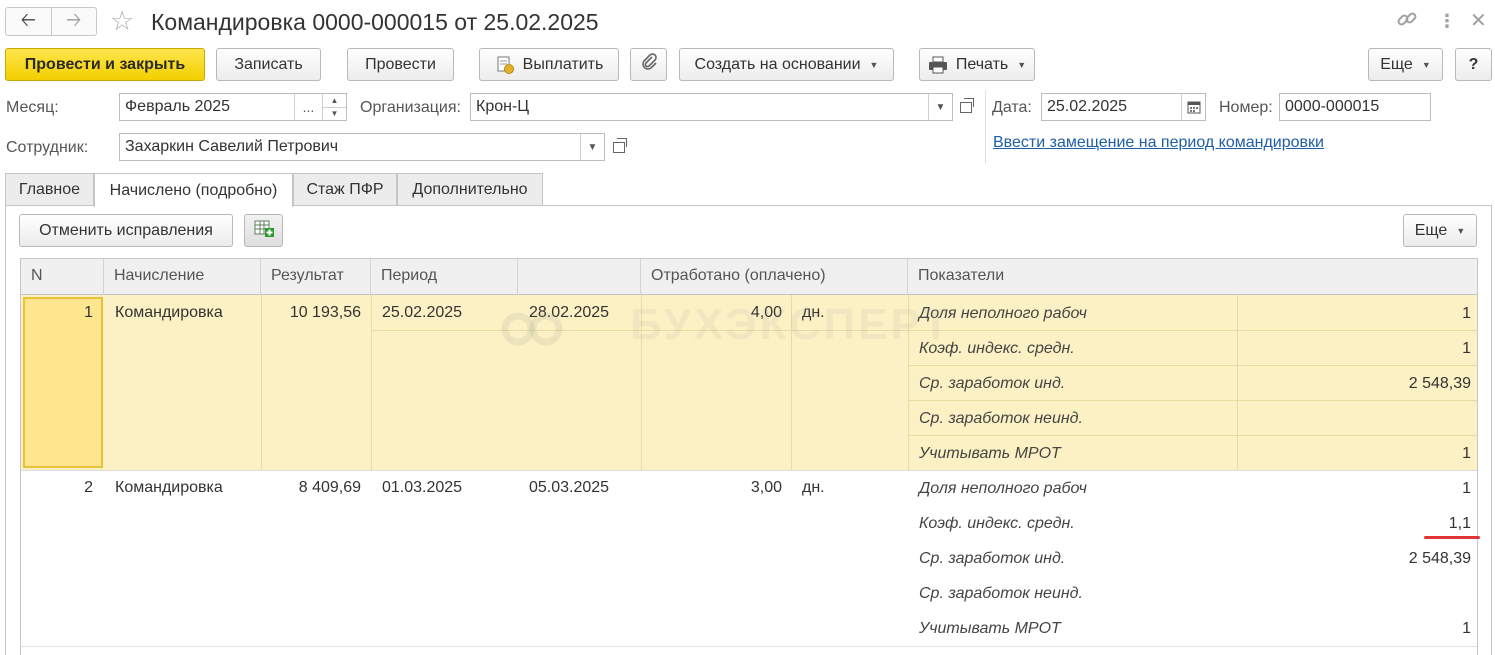  Describe the element at coordinates (992, 383) in the screenshot. I see `row1-indicator-name: Ср. заработок инд.` at that location.